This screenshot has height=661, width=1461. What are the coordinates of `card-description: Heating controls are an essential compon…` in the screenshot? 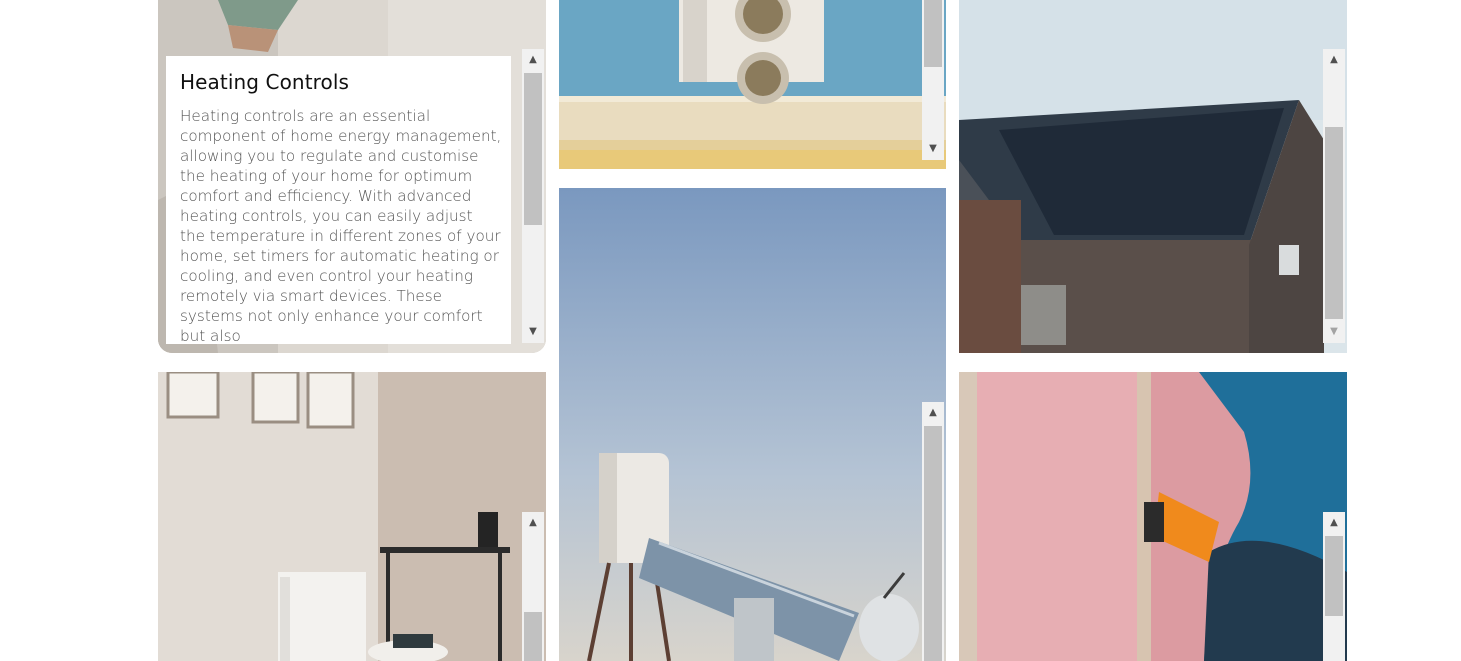 It's located at (341, 225).